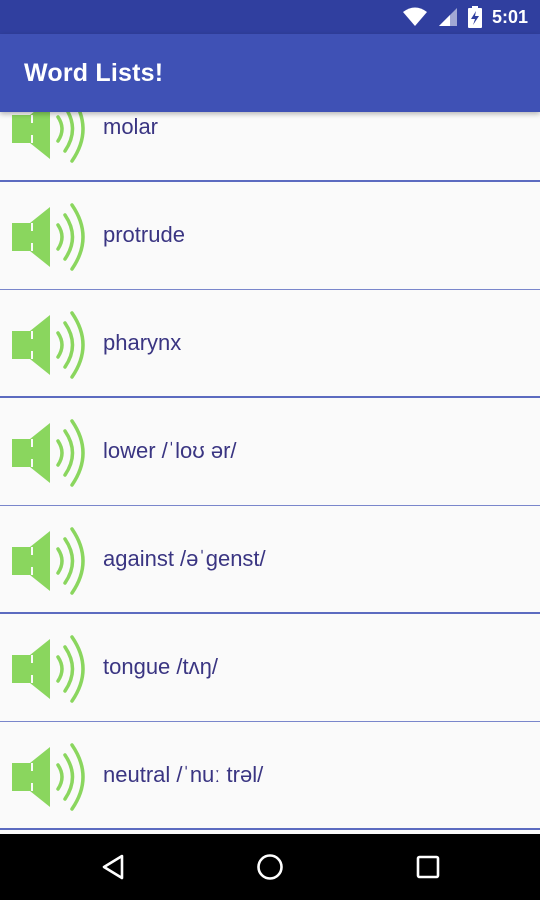 This screenshot has width=540, height=900. What do you see at coordinates (270, 776) in the screenshot?
I see `word-list-item: neutral /ˈnuː trəl/` at bounding box center [270, 776].